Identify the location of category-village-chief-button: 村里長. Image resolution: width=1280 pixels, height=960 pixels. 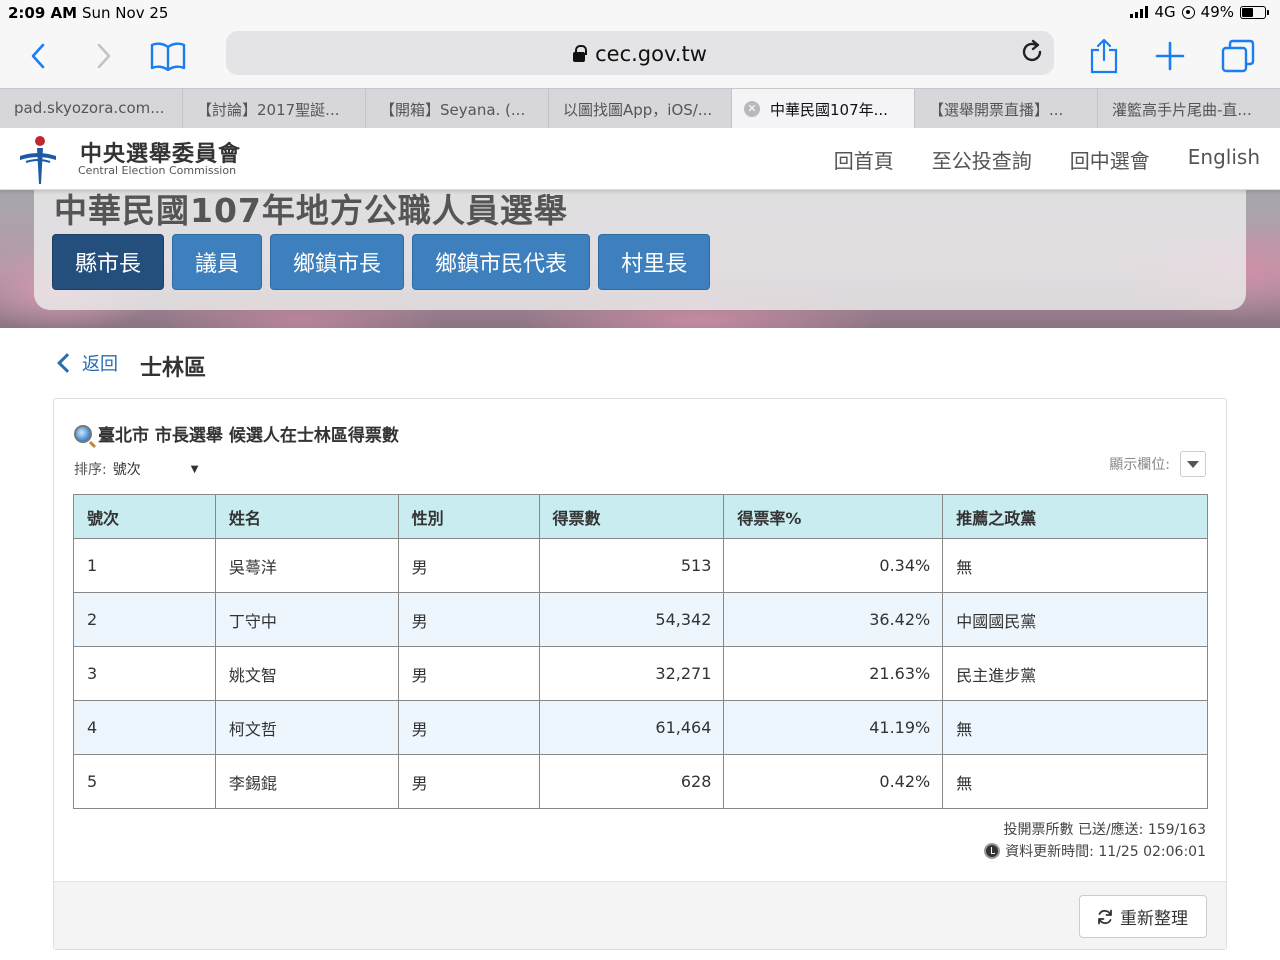
(654, 262).